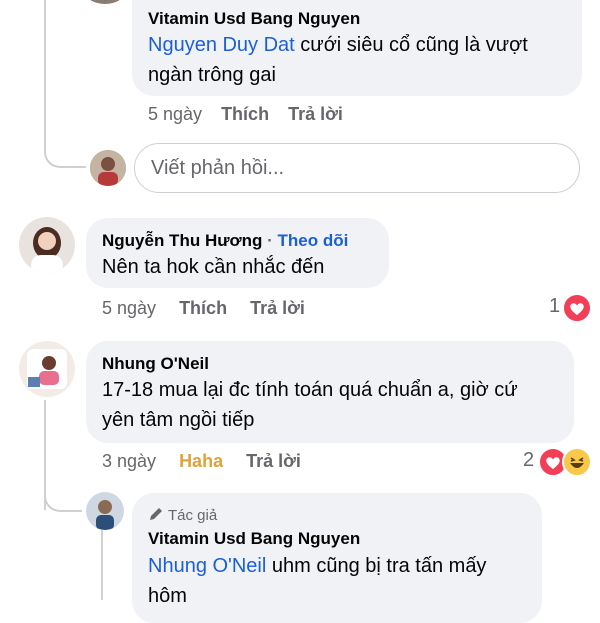  What do you see at coordinates (207, 566) in the screenshot?
I see `mention-link: Nhung O'Neil` at bounding box center [207, 566].